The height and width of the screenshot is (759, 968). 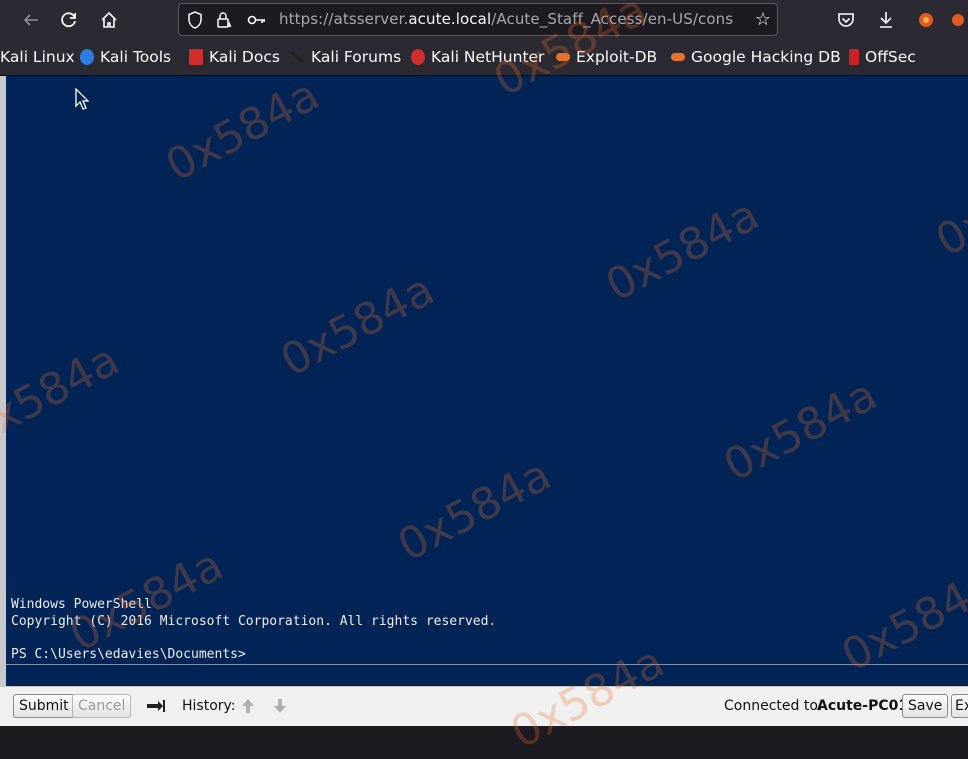 I want to click on history-down-icon, so click(x=280, y=706).